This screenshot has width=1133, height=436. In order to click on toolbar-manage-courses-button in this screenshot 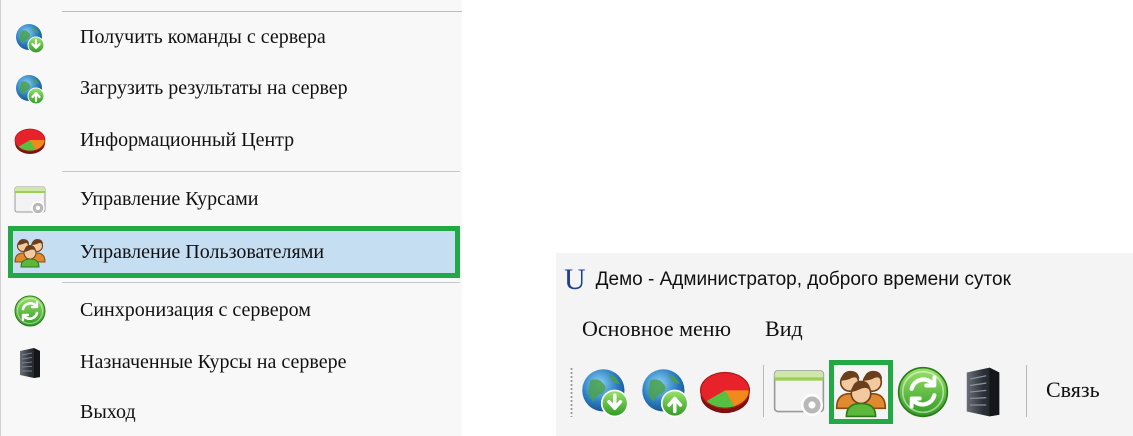, I will do `click(799, 392)`.